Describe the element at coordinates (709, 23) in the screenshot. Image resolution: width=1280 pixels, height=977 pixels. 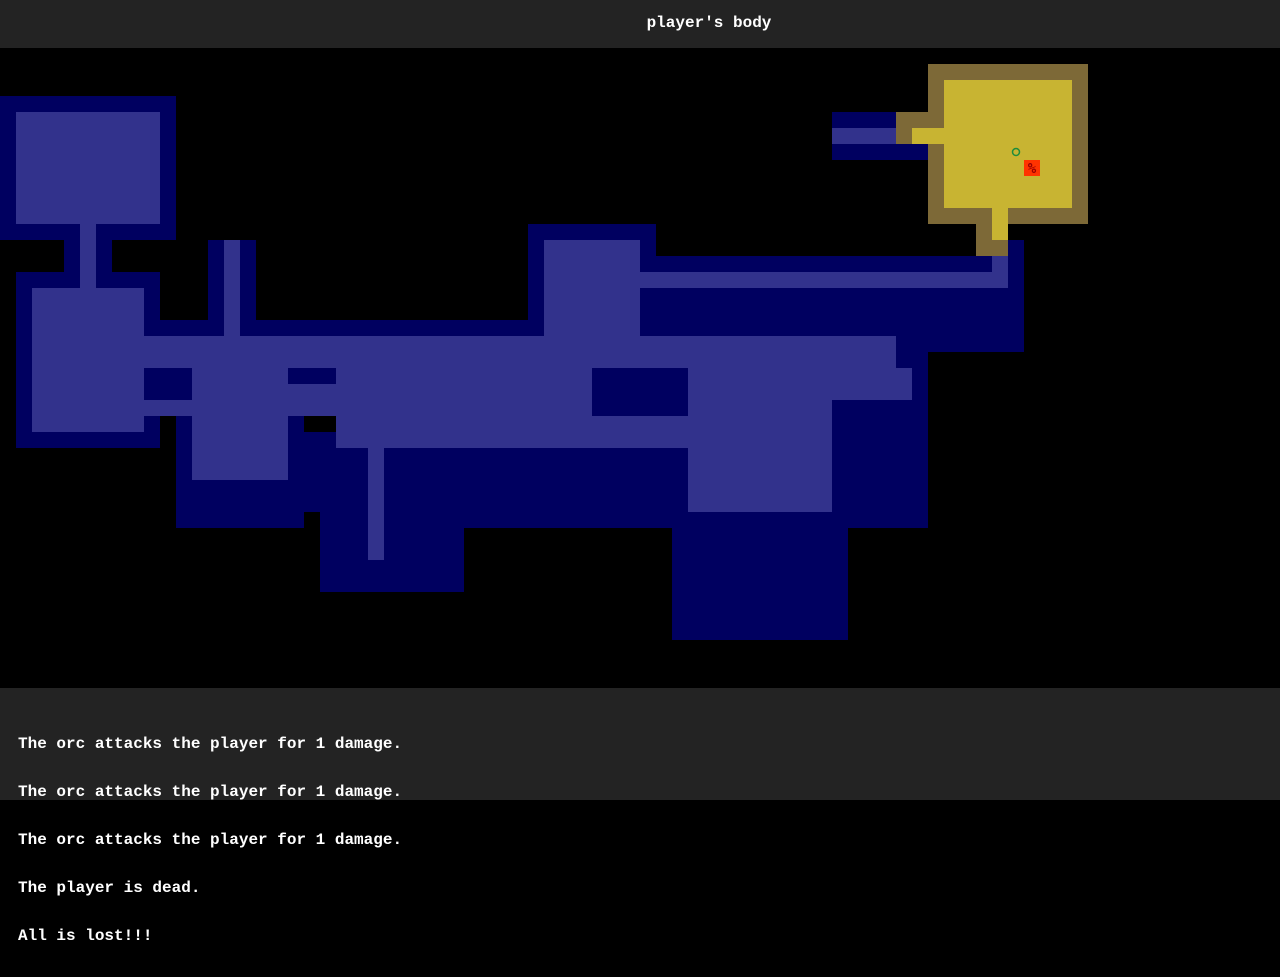
I see `hover-info-text: player's body` at that location.